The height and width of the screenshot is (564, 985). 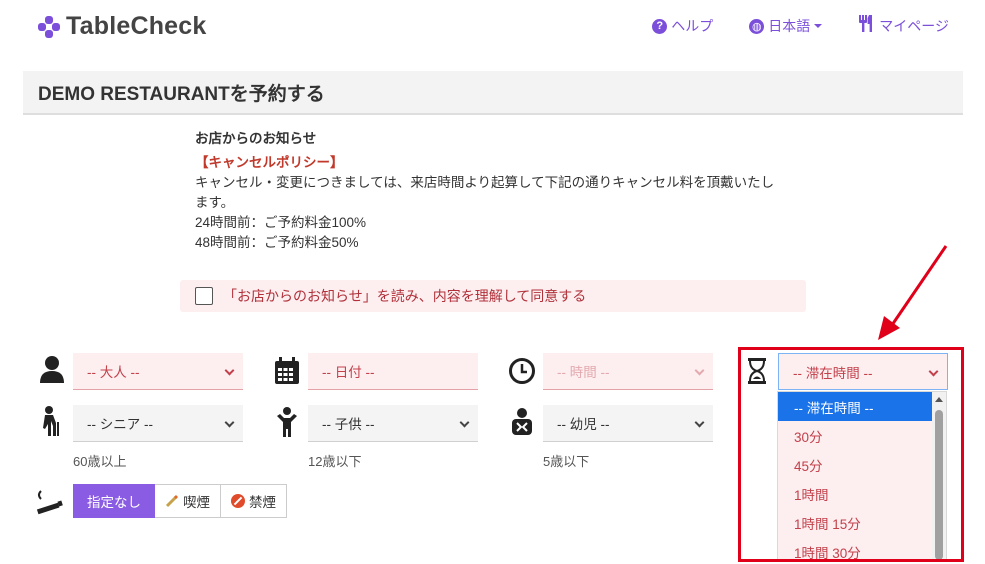 What do you see at coordinates (256, 138) in the screenshot?
I see `notice-heading: お店からのお知らせ` at bounding box center [256, 138].